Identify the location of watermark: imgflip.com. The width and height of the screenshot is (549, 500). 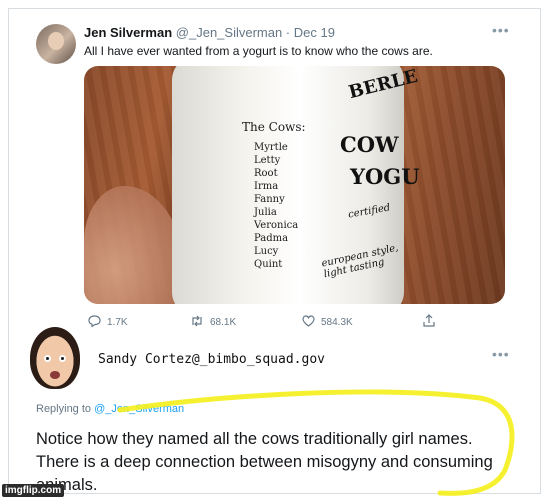
(33, 490).